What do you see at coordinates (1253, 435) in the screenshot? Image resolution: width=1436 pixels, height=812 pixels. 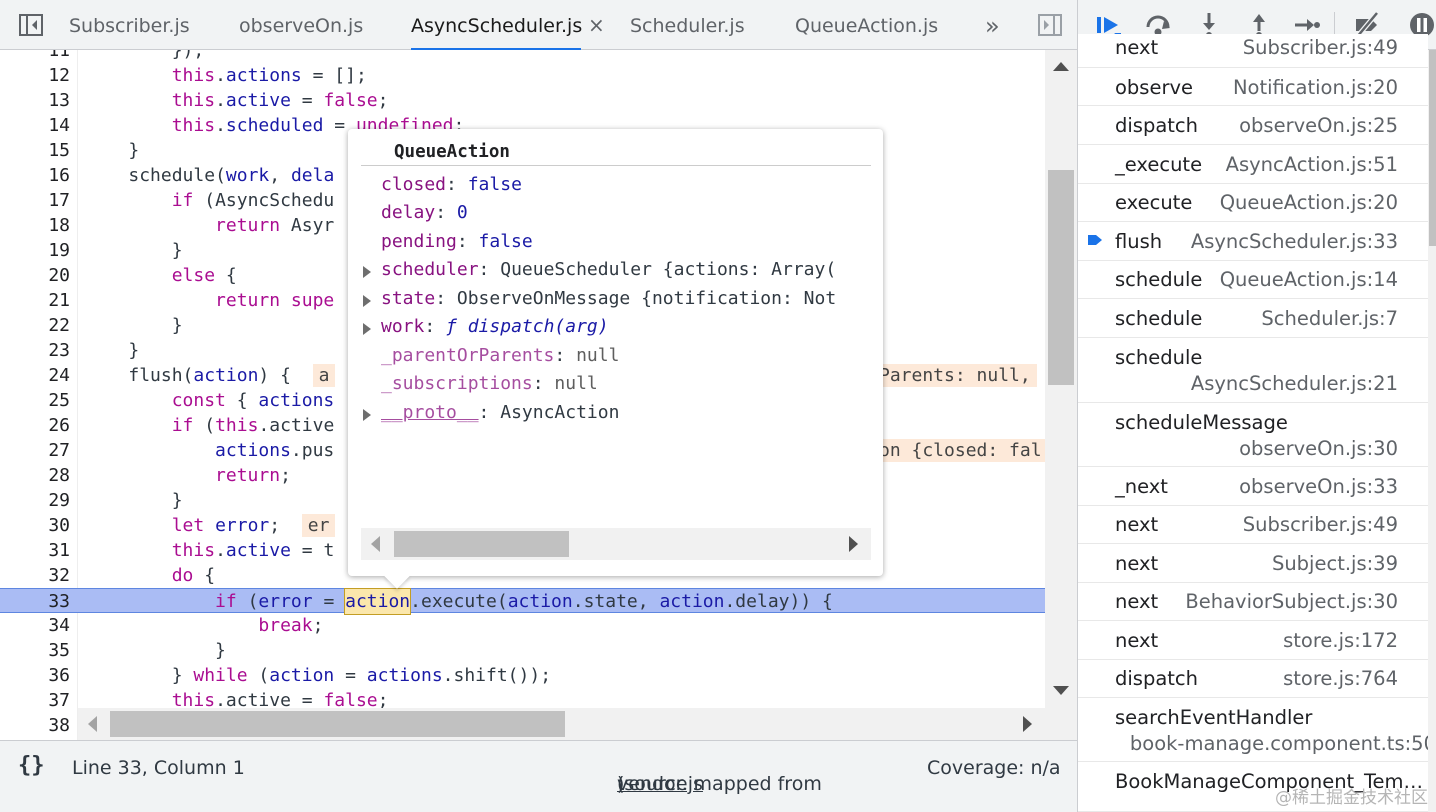 I see `call-frame: scheduleMessage observeOn.js:30` at bounding box center [1253, 435].